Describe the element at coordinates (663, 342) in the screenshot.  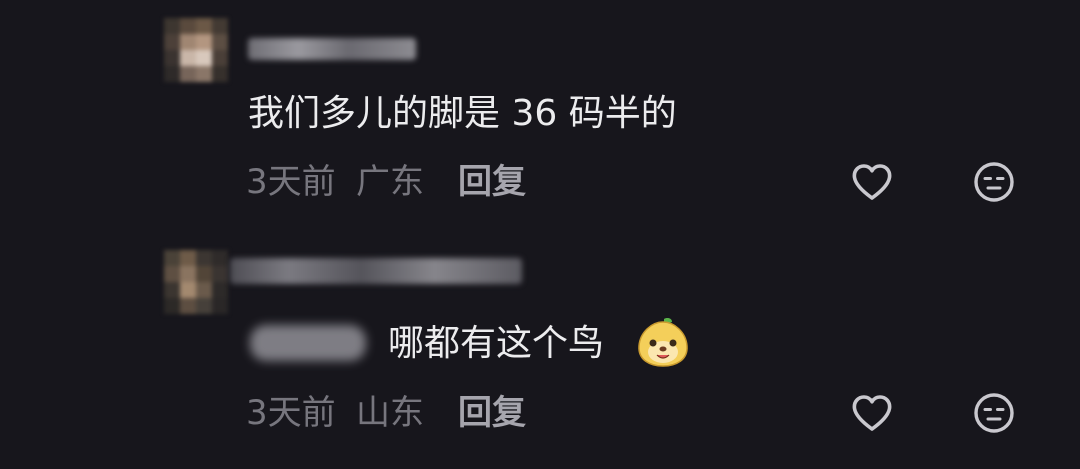
I see `pear-face-emoji` at that location.